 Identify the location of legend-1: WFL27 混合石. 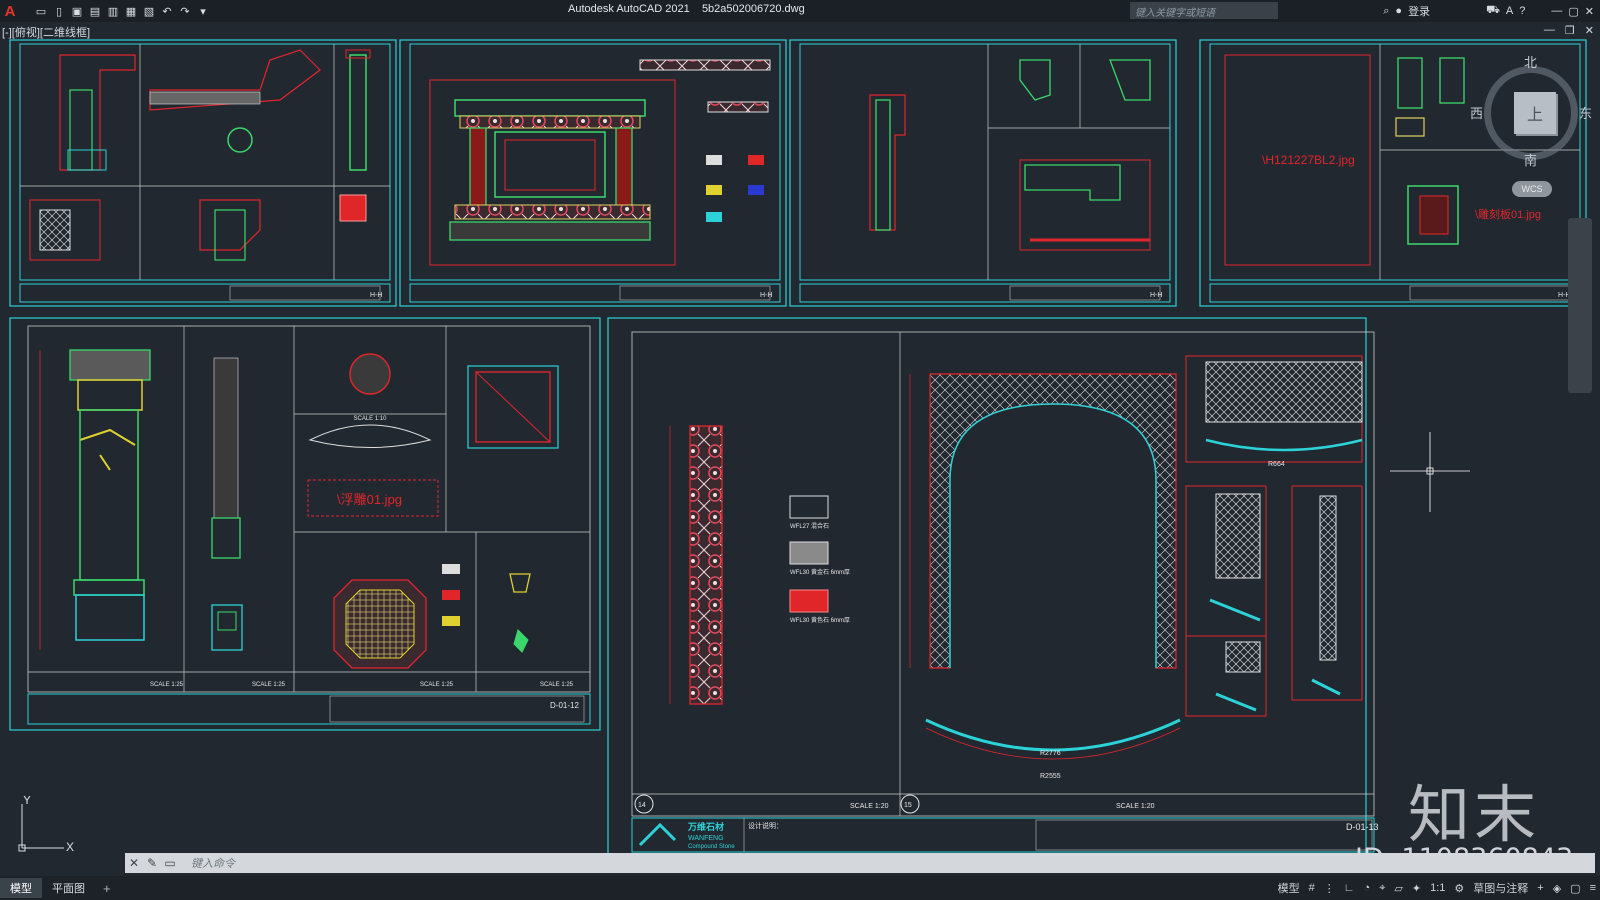
(809, 526).